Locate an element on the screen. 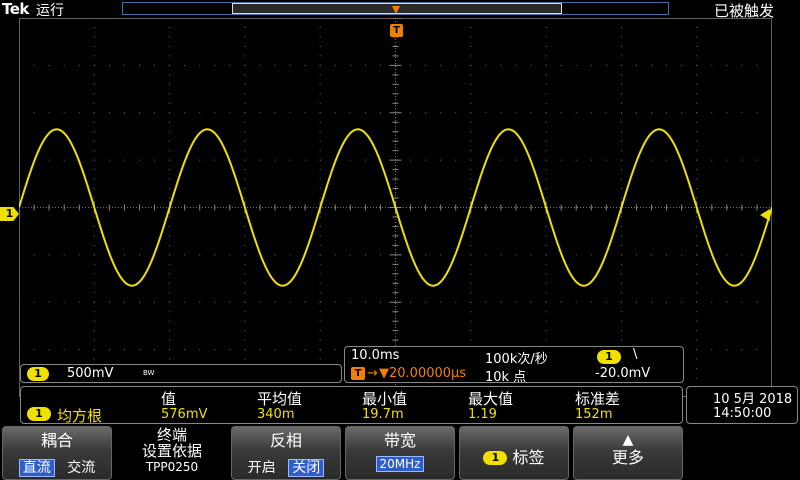  top-status-bar: Tek 运行 已被触发 is located at coordinates (400, 10).